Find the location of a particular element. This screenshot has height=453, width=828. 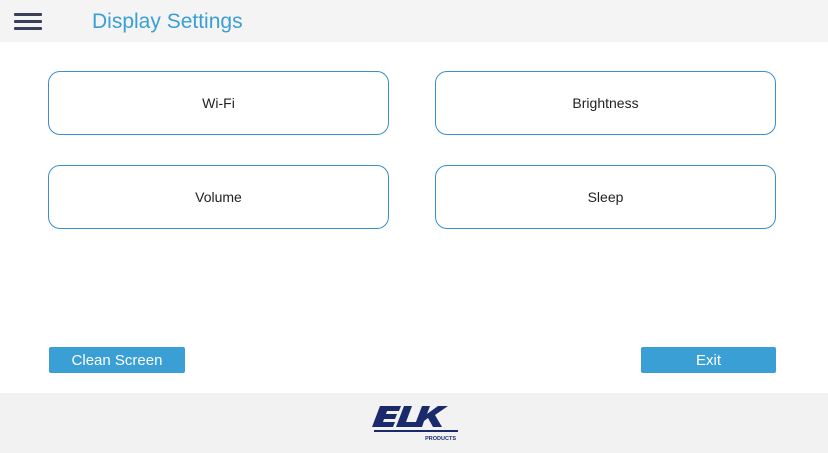

page-title: Display Settings is located at coordinates (167, 21).